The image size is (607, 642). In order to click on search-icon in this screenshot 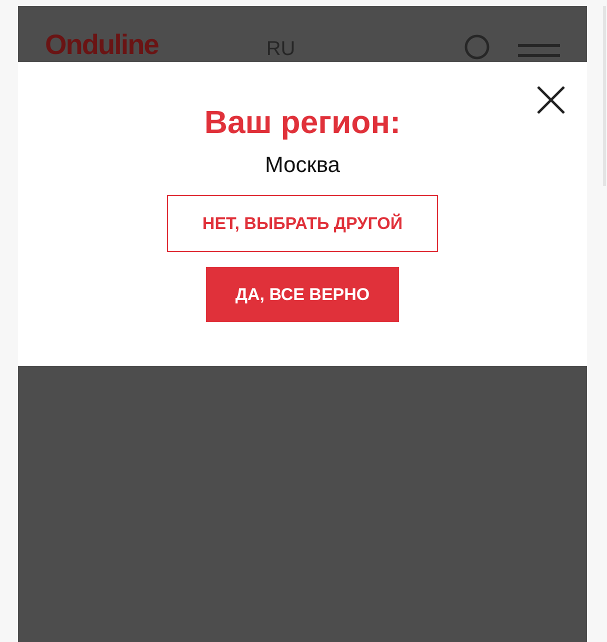, I will do `click(477, 47)`.